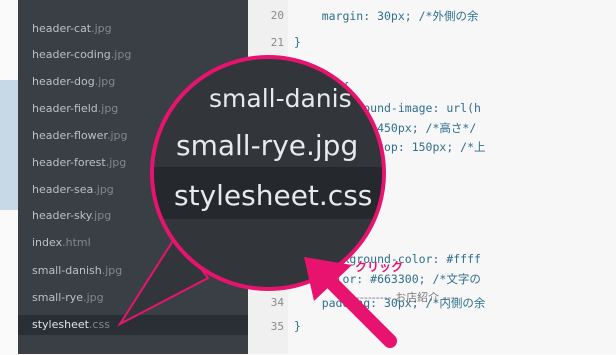 This screenshot has width=616, height=355. What do you see at coordinates (137, 298) in the screenshot?
I see `file-item: small-rye.jpg` at bounding box center [137, 298].